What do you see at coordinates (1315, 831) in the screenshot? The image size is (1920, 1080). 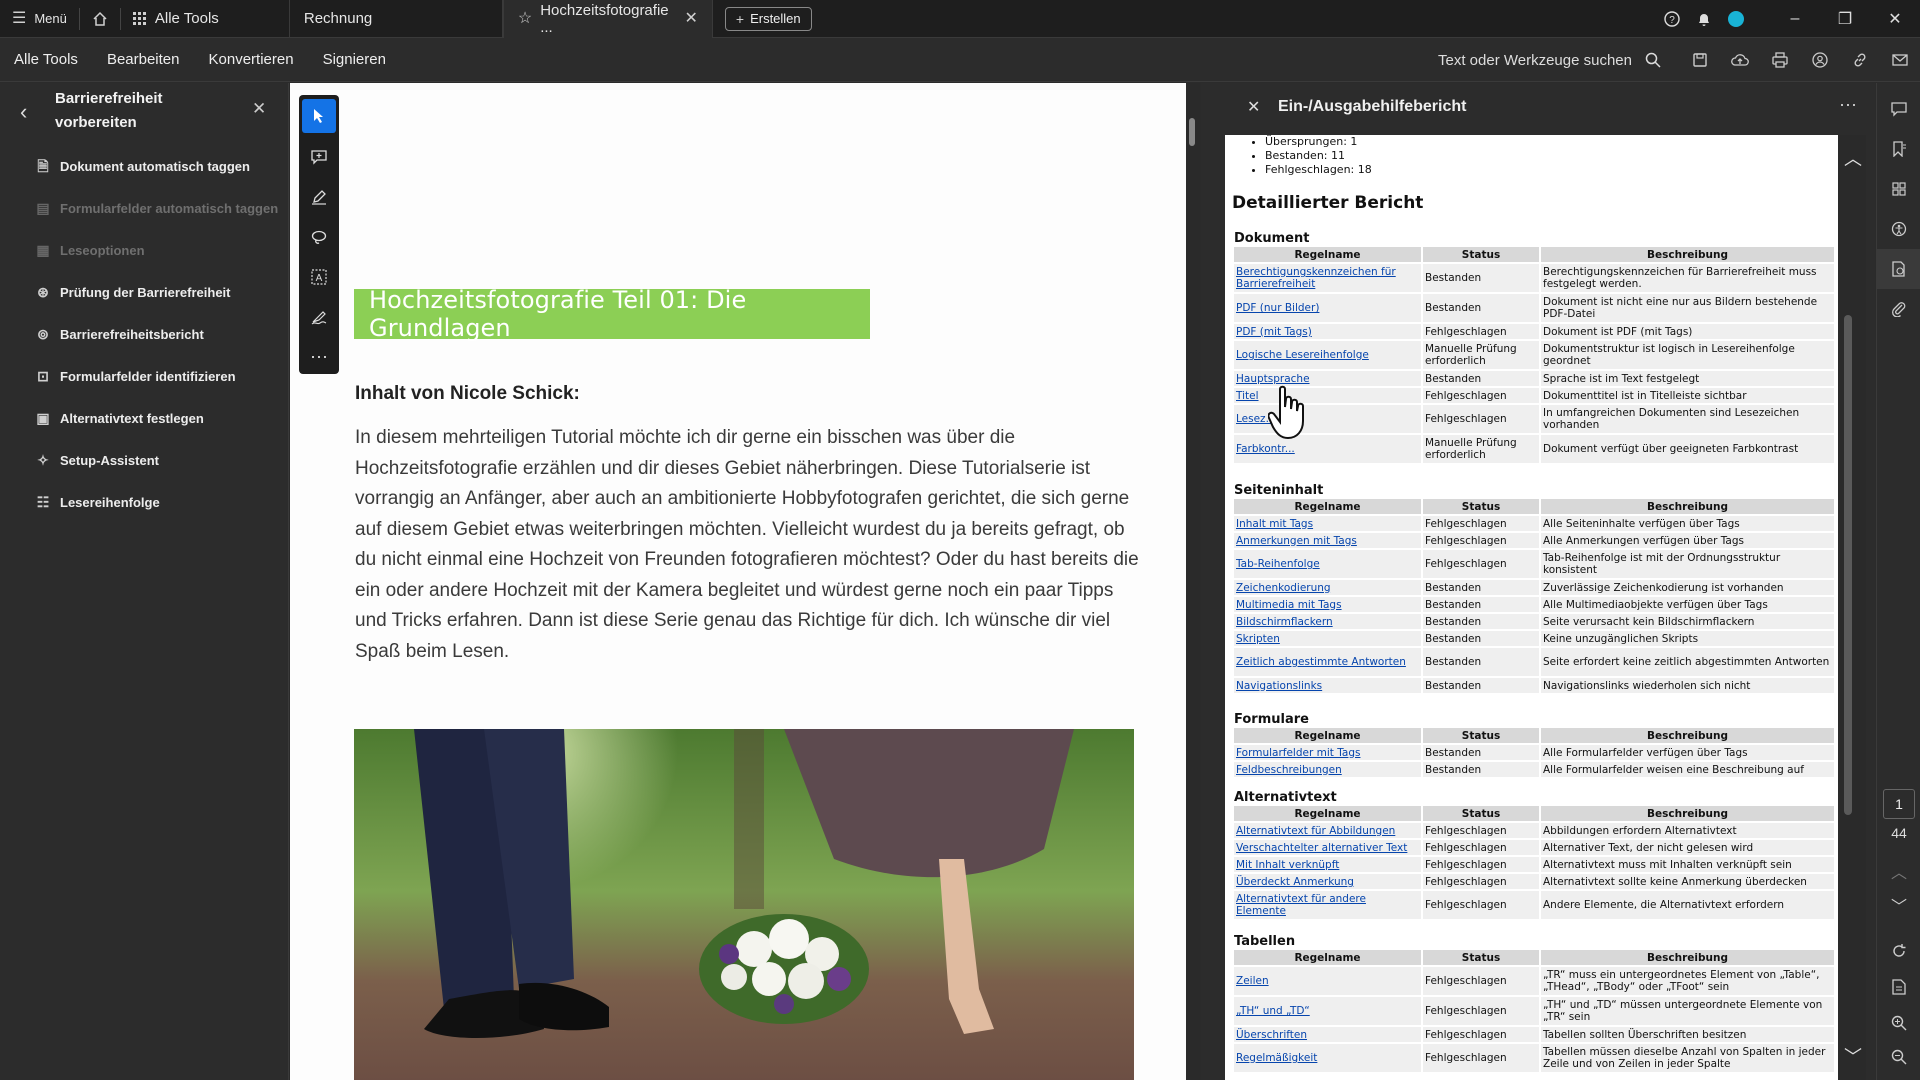 I see `rule-link: Alternativtext für Abbildungen` at bounding box center [1315, 831].